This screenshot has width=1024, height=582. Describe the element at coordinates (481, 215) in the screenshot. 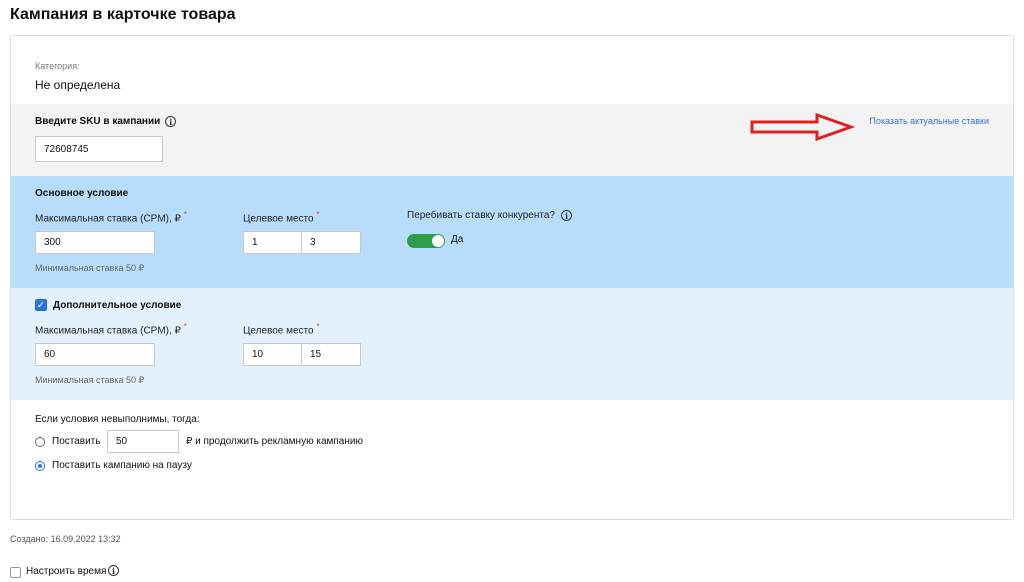

I see `beat-competitor-label: Перебивать ставку конкурента?` at that location.